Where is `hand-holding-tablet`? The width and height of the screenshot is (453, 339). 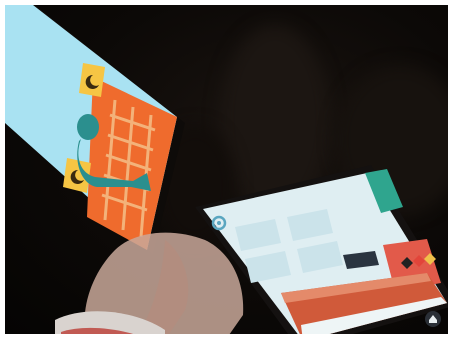 hand-holding-tablet is located at coordinates (149, 283).